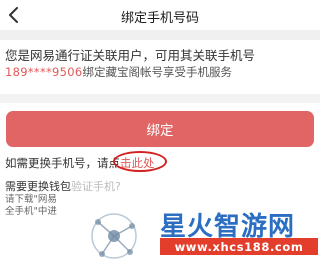 The height and width of the screenshot is (262, 320). I want to click on info-line-2-text: 绑定藏宝阁帐号享受手机服务, so click(157, 72).